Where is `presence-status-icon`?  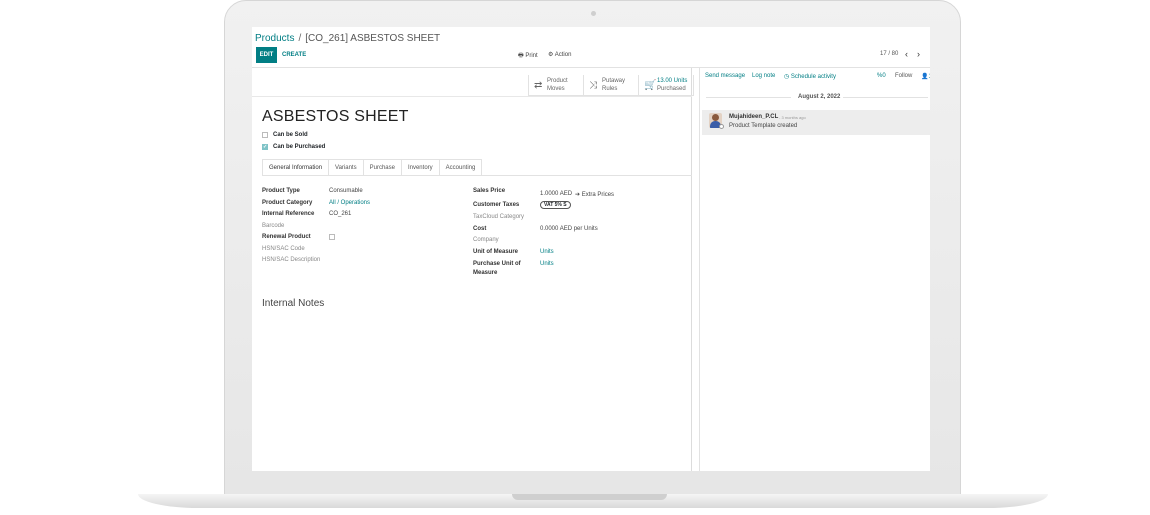
presence-status-icon is located at coordinates (721, 126).